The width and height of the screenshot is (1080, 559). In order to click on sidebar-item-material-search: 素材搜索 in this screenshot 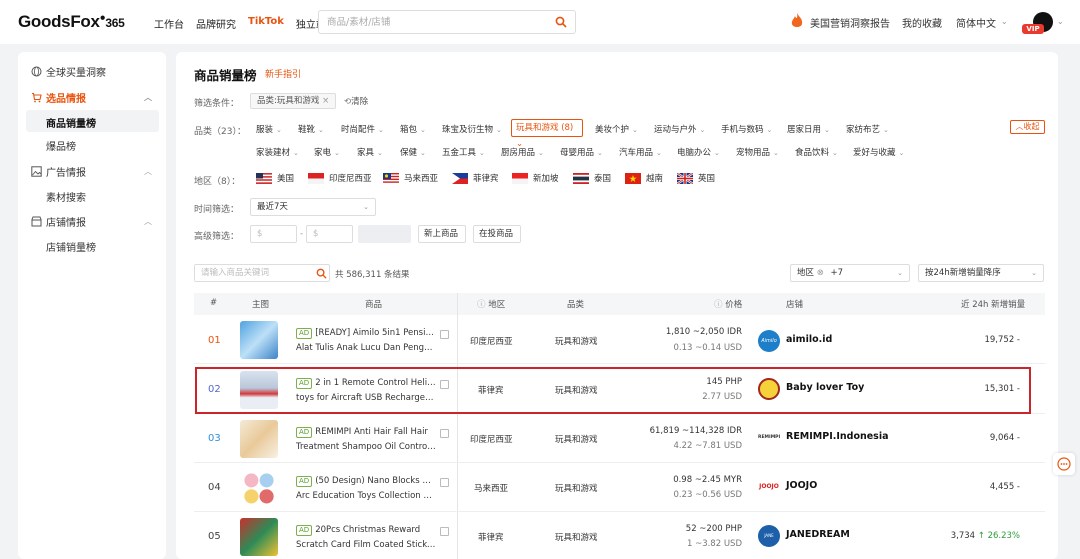, I will do `click(66, 196)`.